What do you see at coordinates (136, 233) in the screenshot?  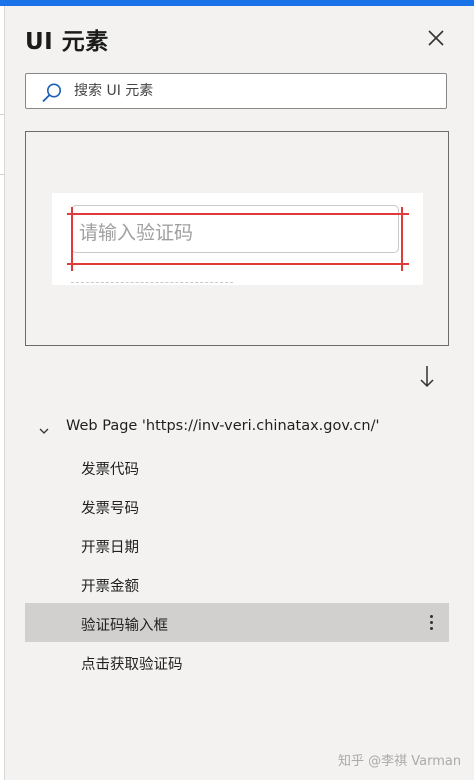 I see `captcha-placeholder-text: 请输入验证码` at bounding box center [136, 233].